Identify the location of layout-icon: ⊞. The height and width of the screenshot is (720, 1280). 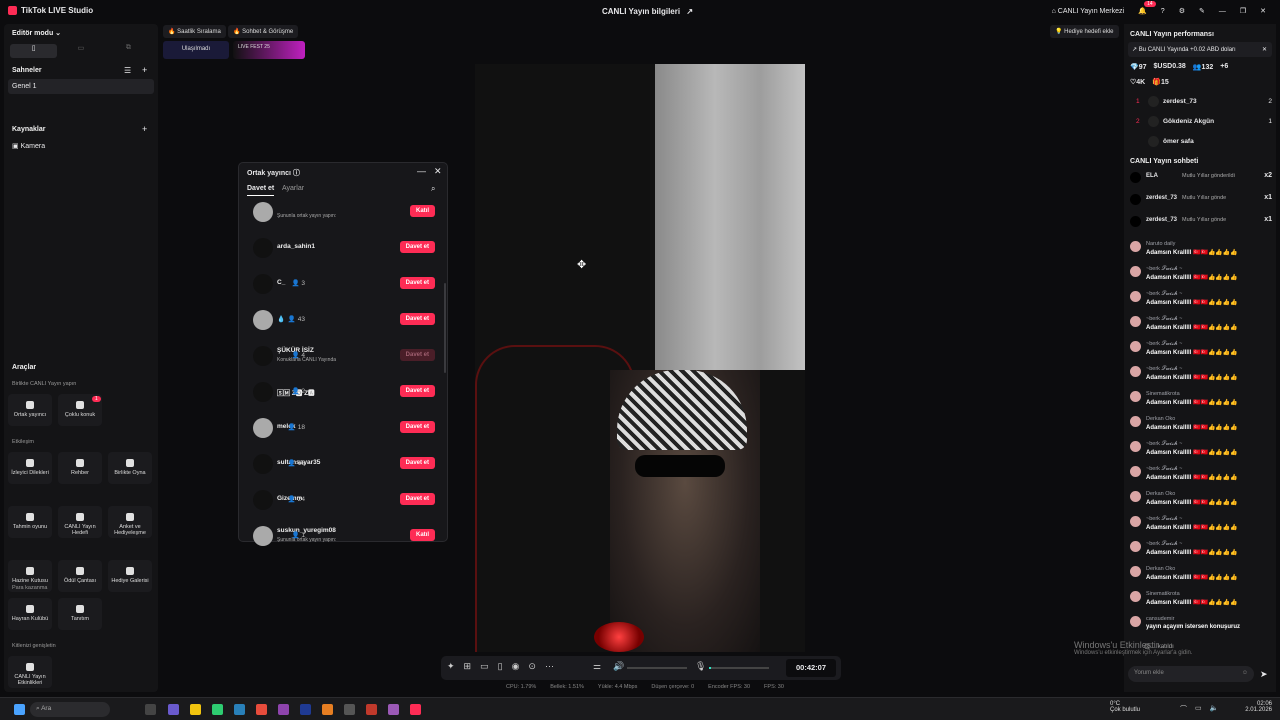
(468, 666).